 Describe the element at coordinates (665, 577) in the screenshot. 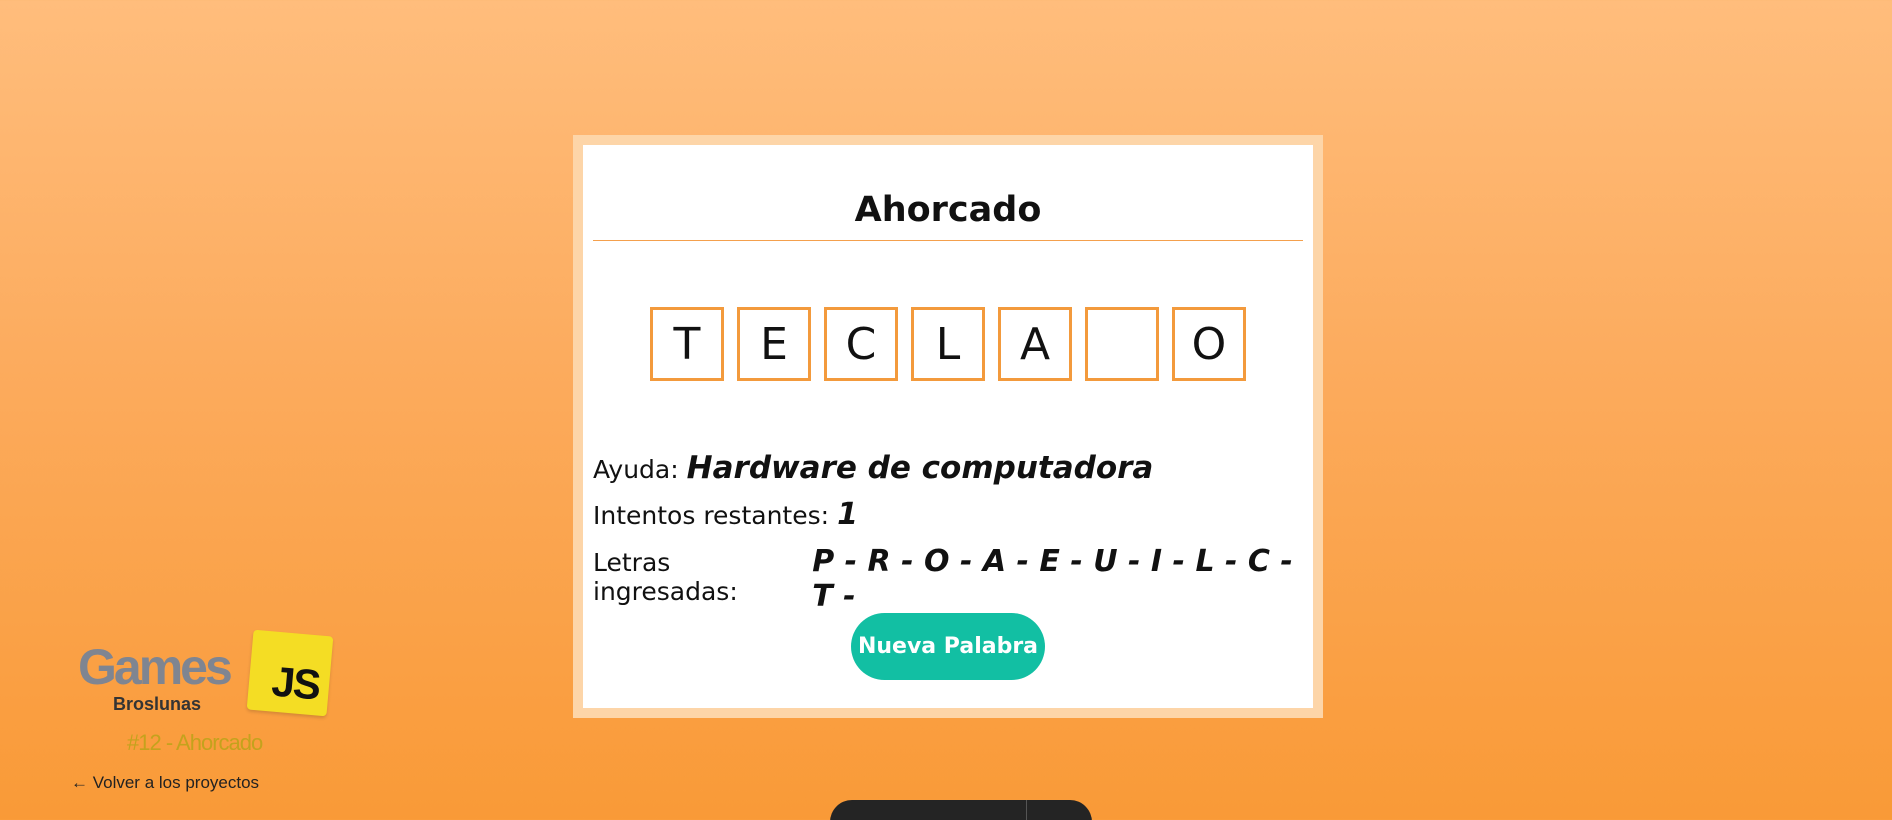

I see `entered-letters-label: Letras ingresadas:` at that location.